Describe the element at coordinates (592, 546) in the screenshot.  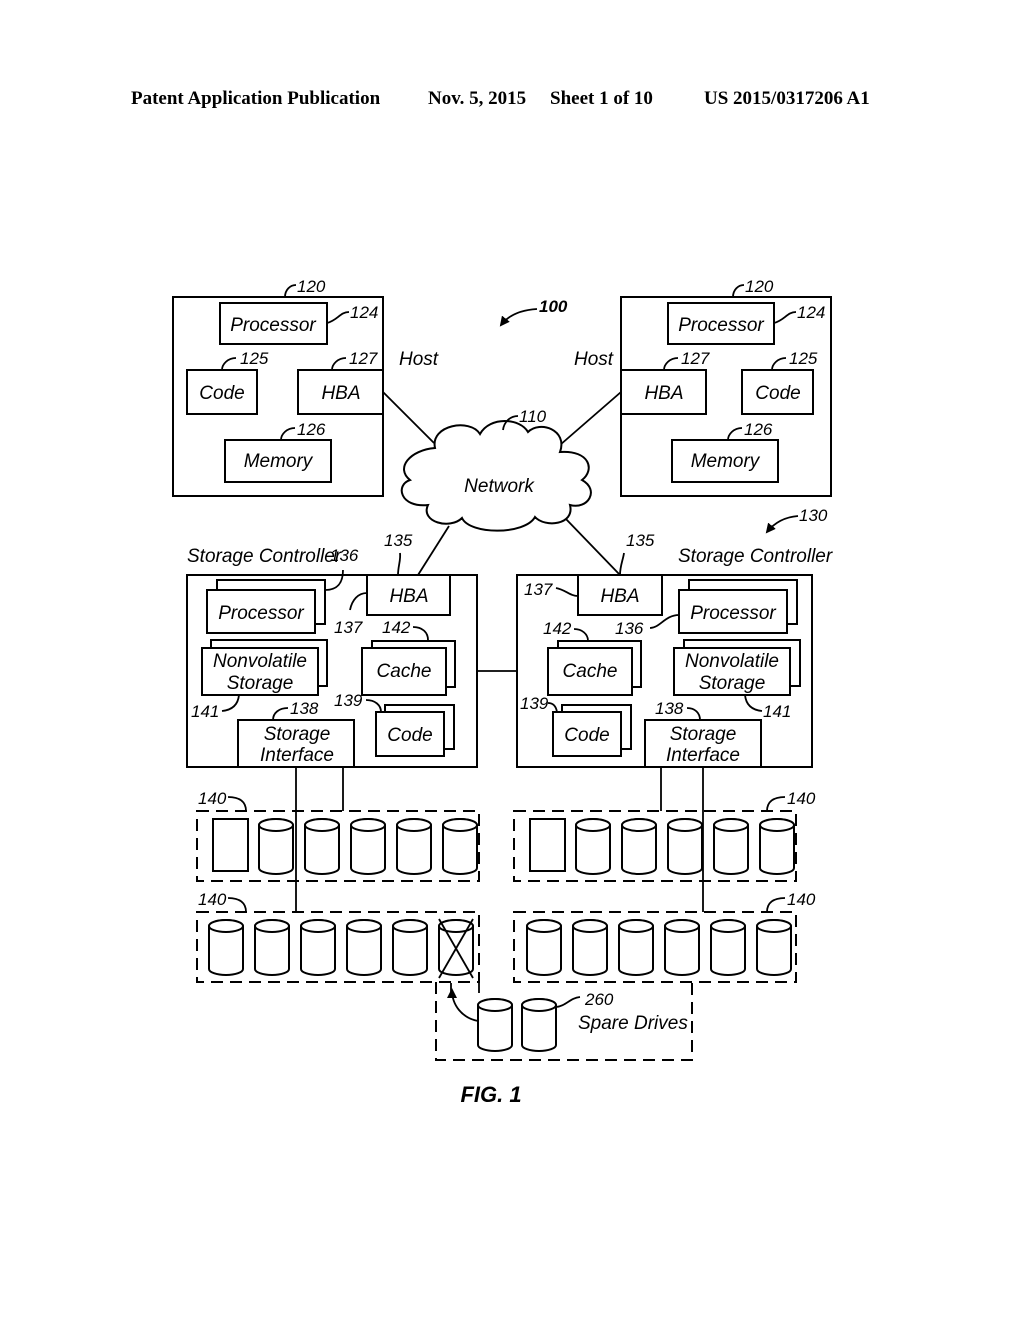
I see `link-network-controller-right` at that location.